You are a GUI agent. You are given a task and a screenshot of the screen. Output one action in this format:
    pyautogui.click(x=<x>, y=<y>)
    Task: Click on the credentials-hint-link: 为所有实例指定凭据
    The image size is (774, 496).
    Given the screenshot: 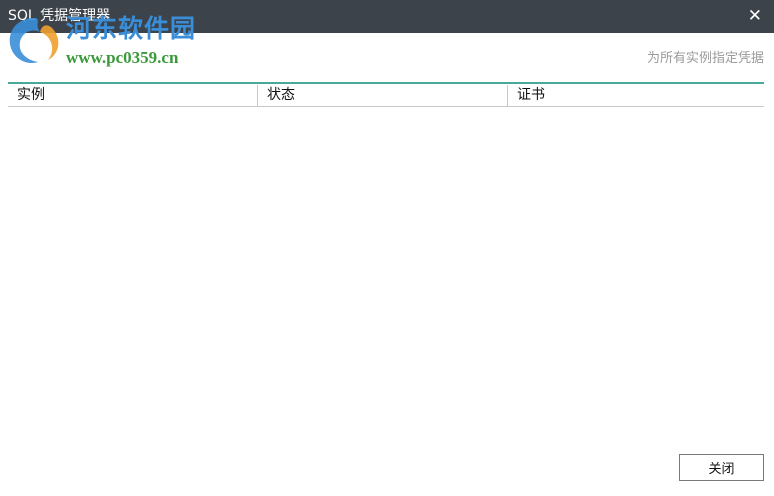 What is the action you would take?
    pyautogui.click(x=705, y=59)
    